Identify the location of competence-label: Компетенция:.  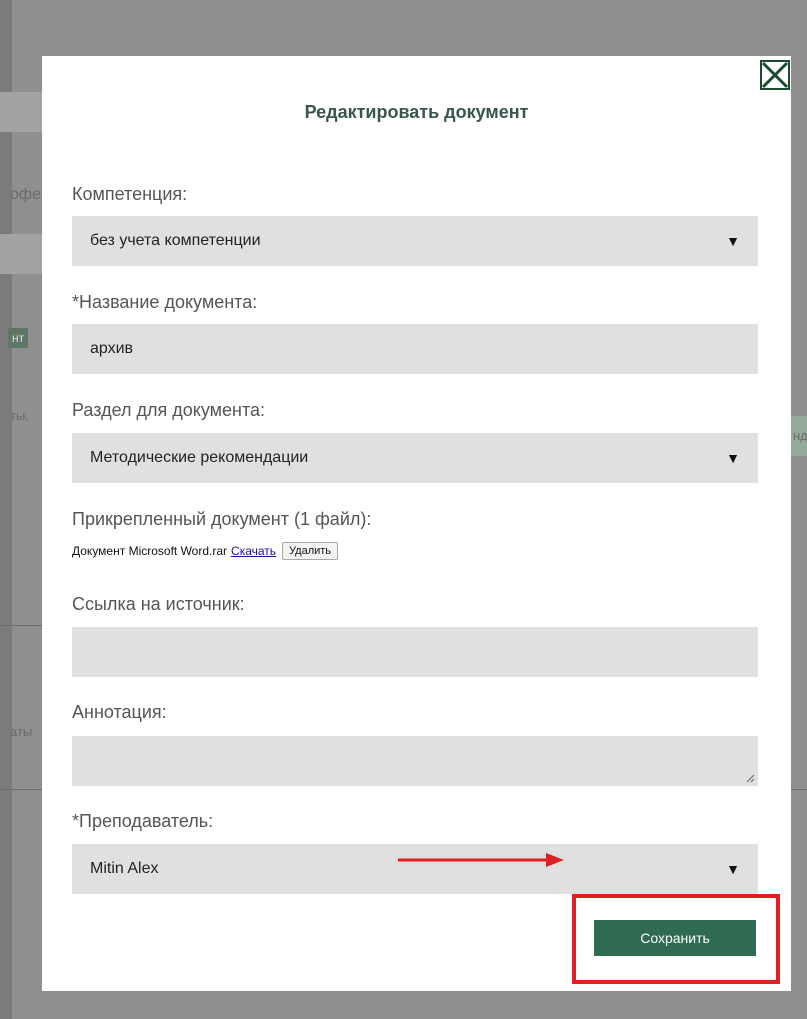
(130, 194).